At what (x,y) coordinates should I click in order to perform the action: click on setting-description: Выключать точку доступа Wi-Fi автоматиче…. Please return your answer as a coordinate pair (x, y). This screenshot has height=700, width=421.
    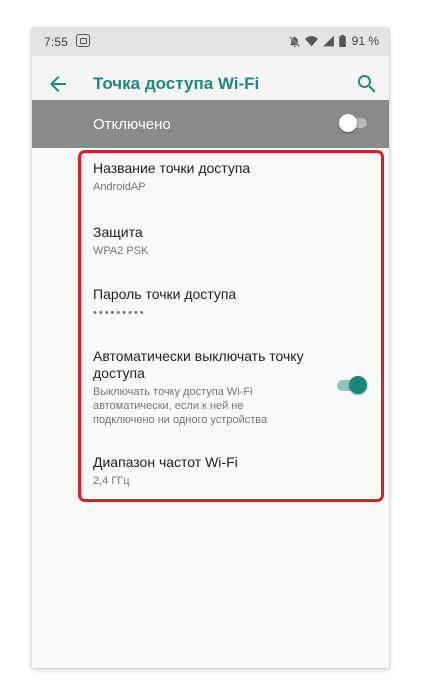
    Looking at the image, I should click on (180, 406).